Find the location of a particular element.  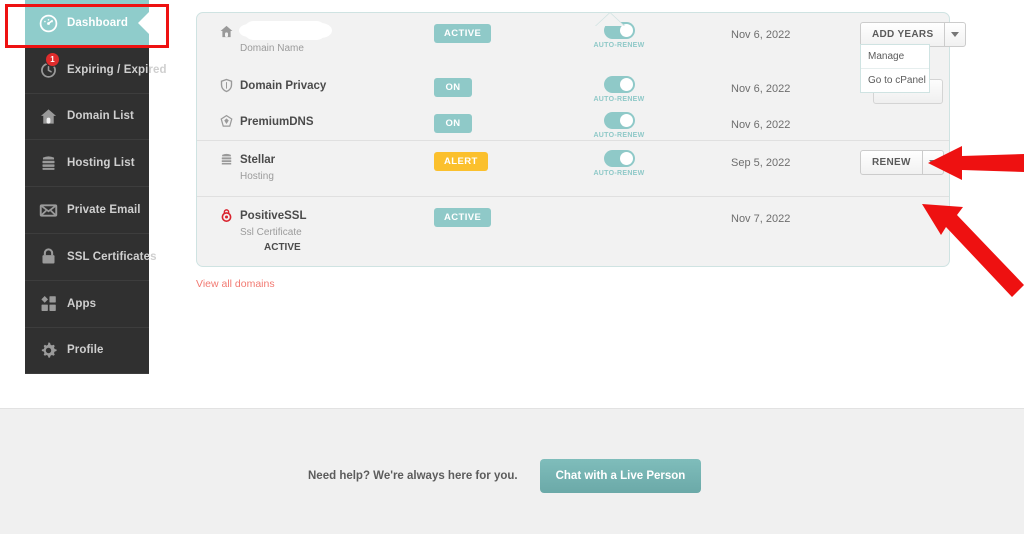

sidebar-item-label: SSL Certificates is located at coordinates (112, 256).